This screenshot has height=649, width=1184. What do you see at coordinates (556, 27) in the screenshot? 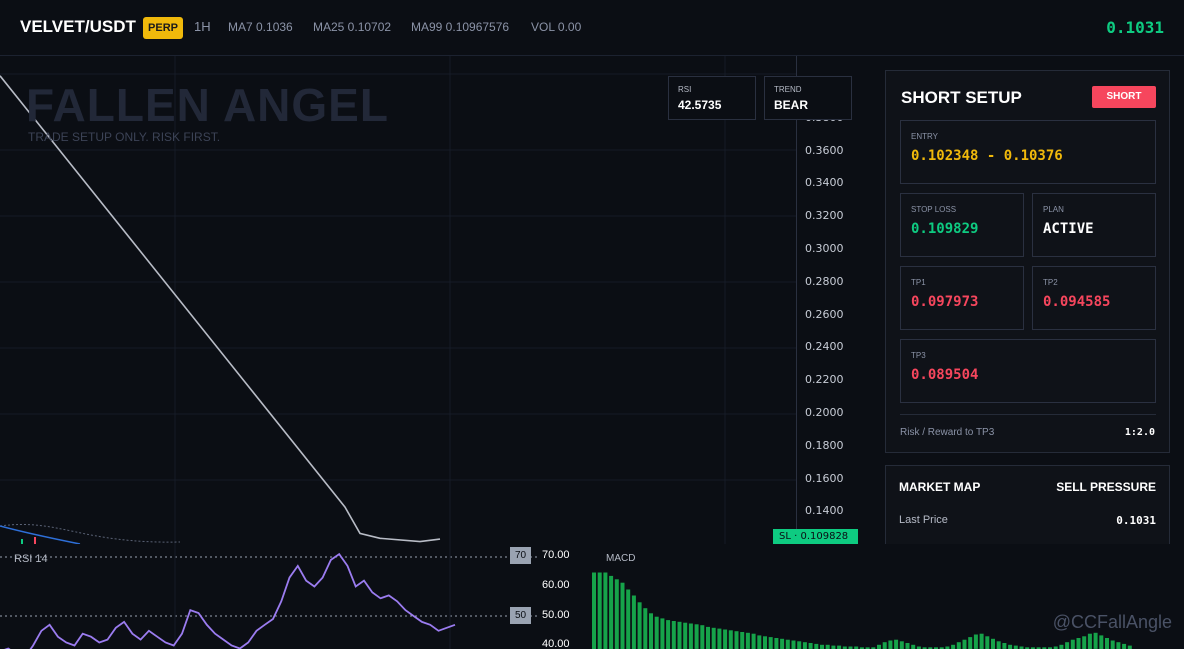
I see `volume-readout: VOL 0.00` at bounding box center [556, 27].